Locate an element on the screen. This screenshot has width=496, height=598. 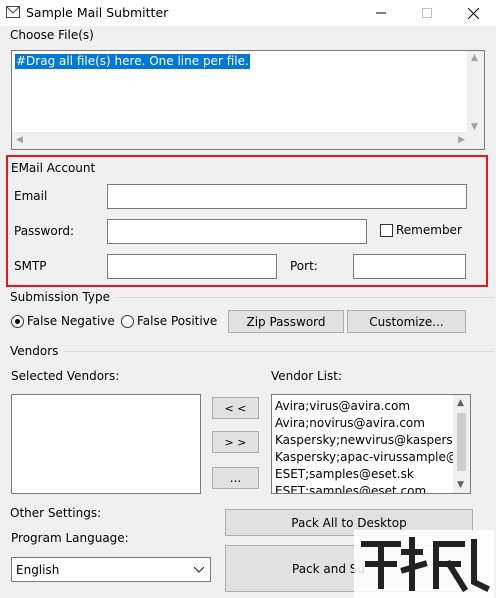
email-label: Email is located at coordinates (31, 196).